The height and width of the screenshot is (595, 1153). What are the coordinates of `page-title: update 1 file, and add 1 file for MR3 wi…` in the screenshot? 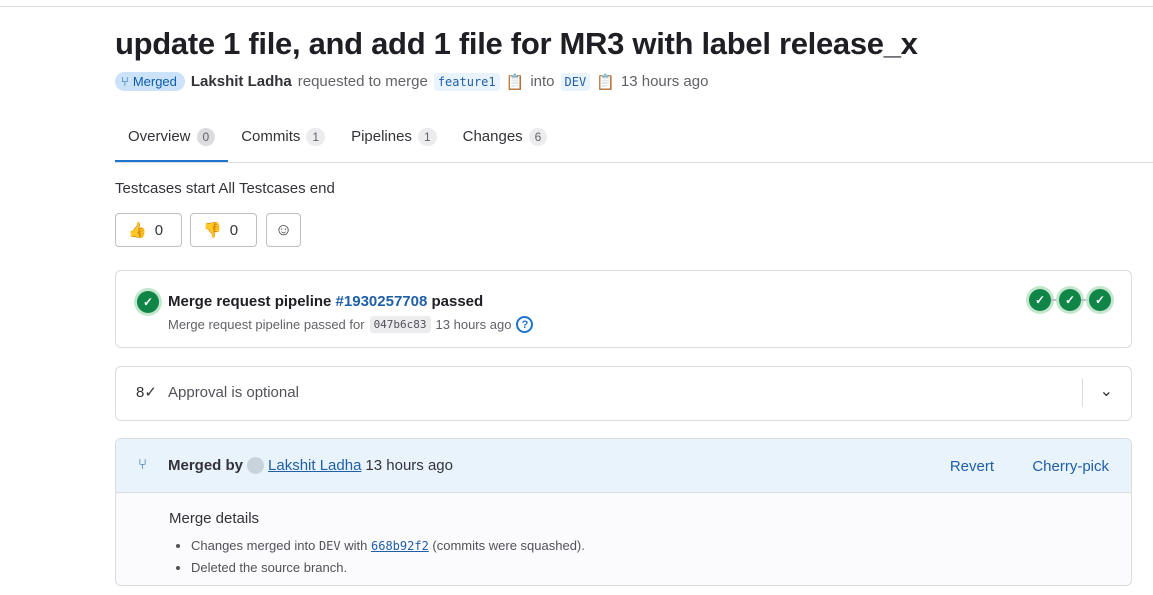 It's located at (516, 43).